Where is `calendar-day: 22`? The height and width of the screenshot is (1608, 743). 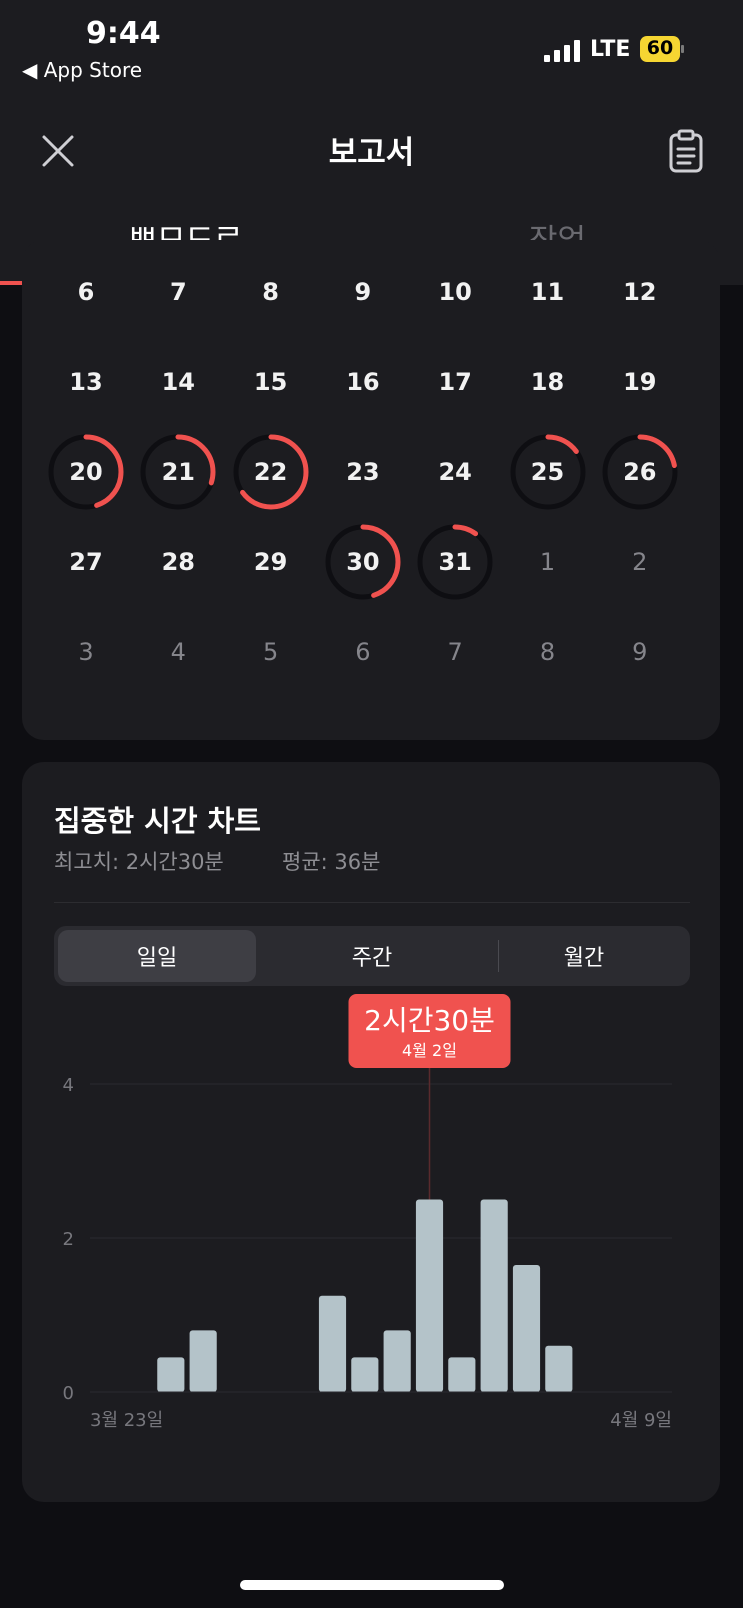
calendar-day: 22 is located at coordinates (271, 472).